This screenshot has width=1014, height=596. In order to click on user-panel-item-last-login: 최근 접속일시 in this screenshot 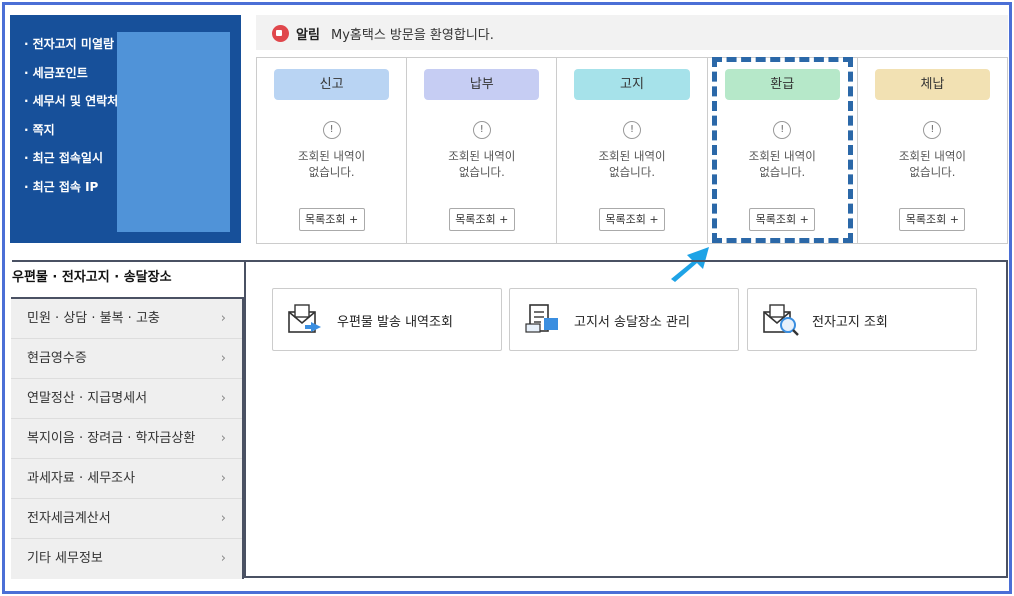, I will do `click(71, 163)`.